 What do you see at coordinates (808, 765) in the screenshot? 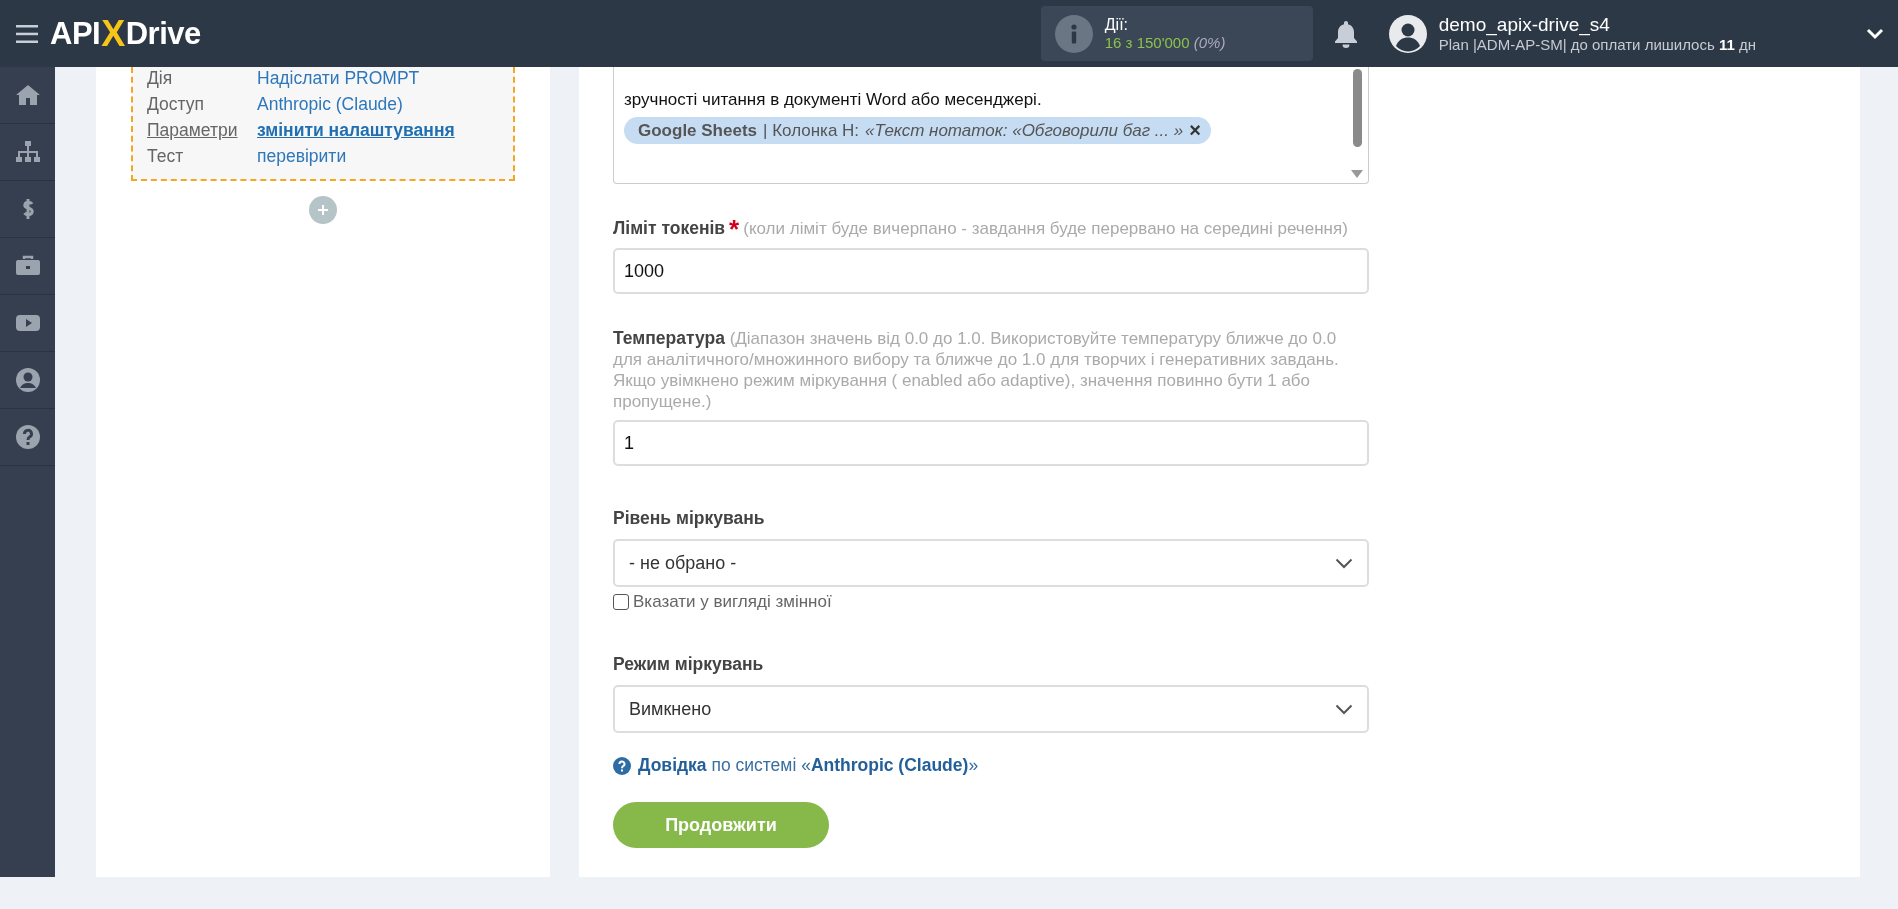
I see `help-link: Довідка по системі «Anthropic (Claude)»` at bounding box center [808, 765].